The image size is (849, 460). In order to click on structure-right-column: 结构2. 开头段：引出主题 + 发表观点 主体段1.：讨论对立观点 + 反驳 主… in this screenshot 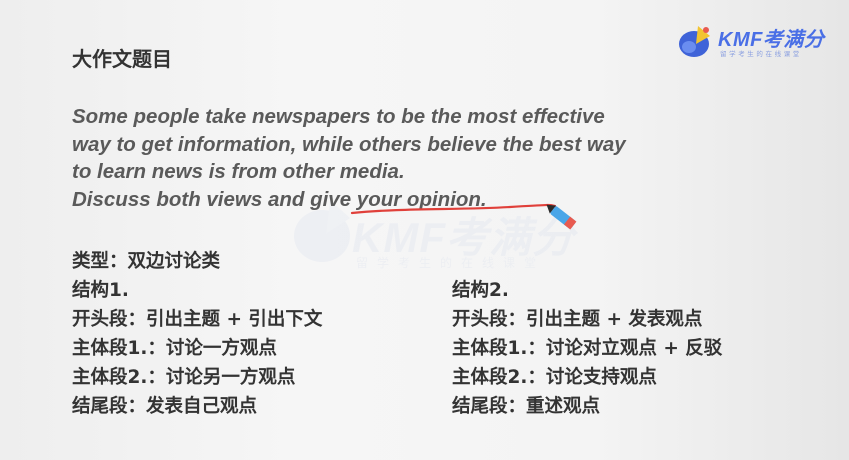, I will do `click(587, 348)`.